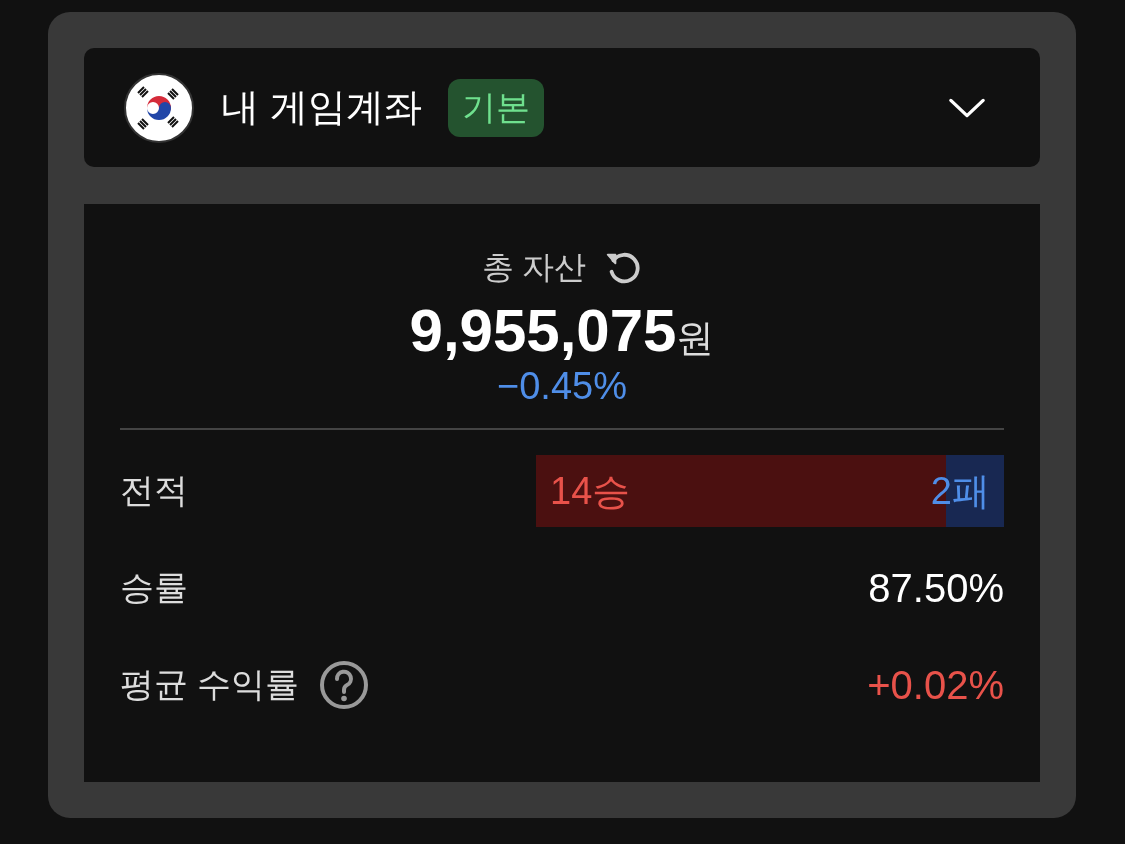 This screenshot has height=844, width=1125. Describe the element at coordinates (159, 107) in the screenshot. I see `flag-icon` at that location.